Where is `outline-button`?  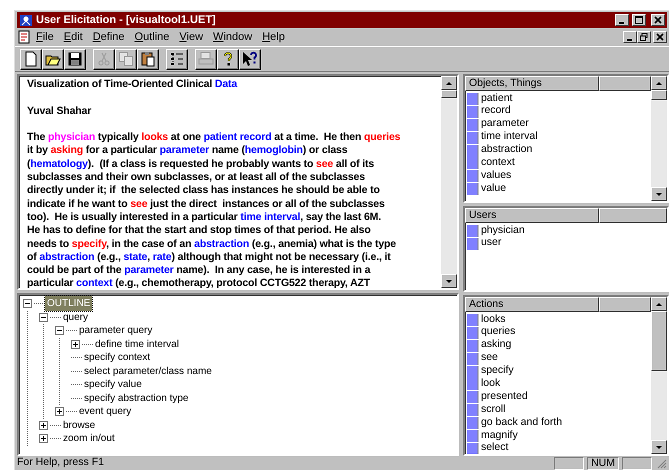 outline-button is located at coordinates (177, 59).